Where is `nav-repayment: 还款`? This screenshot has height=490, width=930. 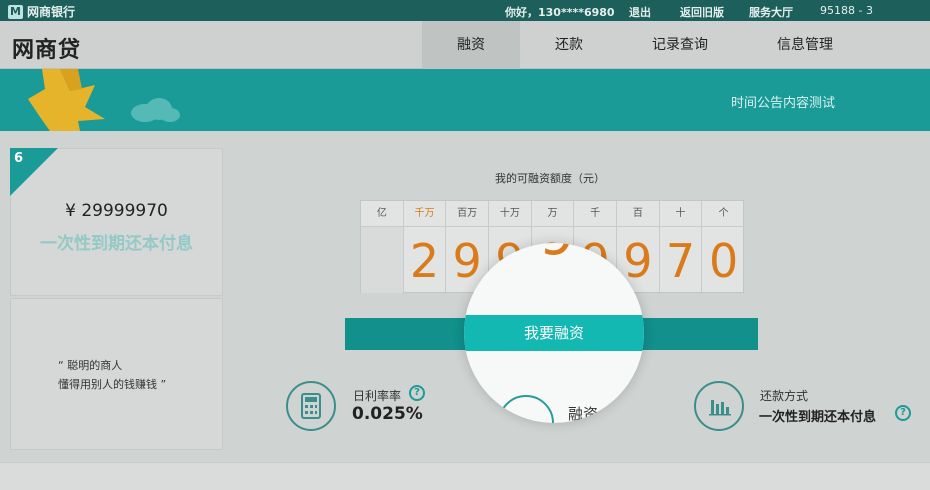
nav-repayment: 还款 is located at coordinates (569, 45).